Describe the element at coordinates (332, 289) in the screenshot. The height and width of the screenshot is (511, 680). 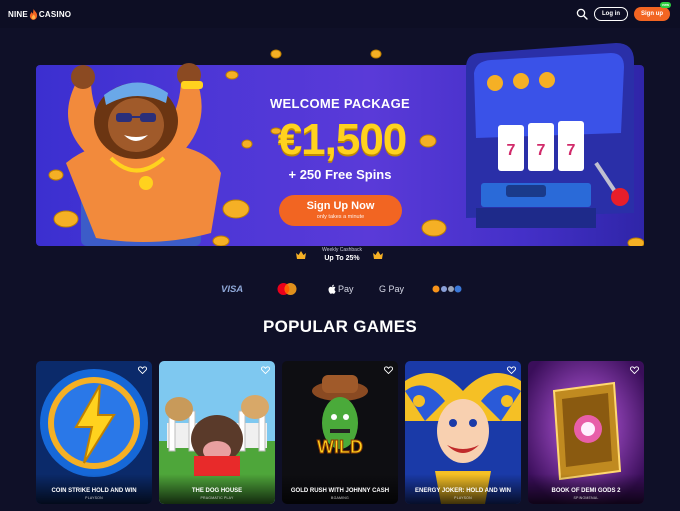
I see `apple-icon` at that location.